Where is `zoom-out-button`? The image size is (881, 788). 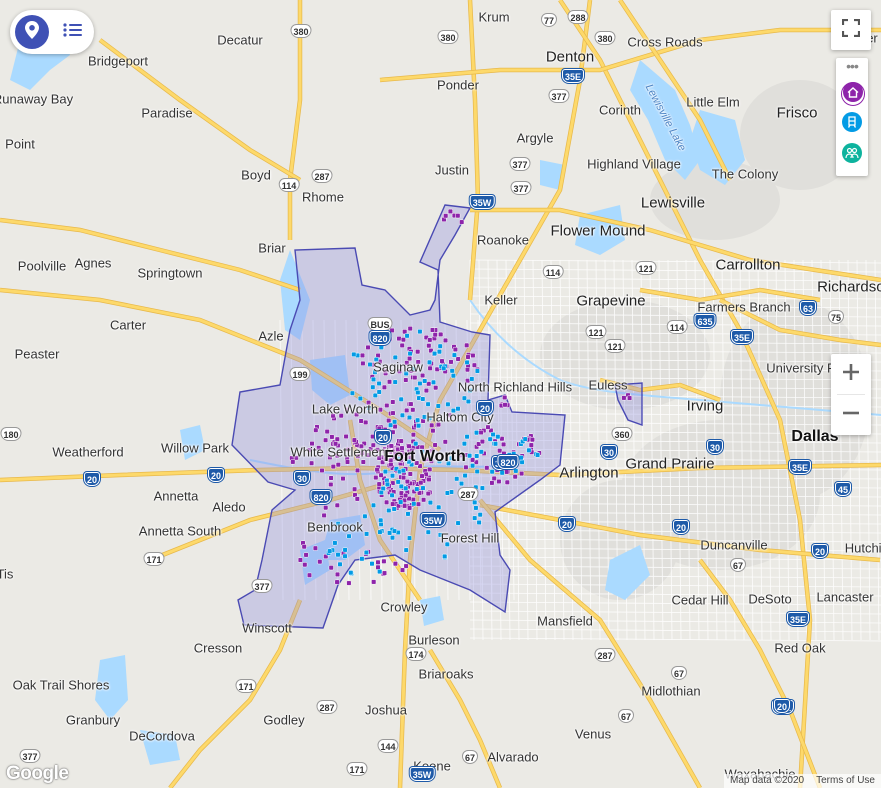 zoom-out-button is located at coordinates (851, 415).